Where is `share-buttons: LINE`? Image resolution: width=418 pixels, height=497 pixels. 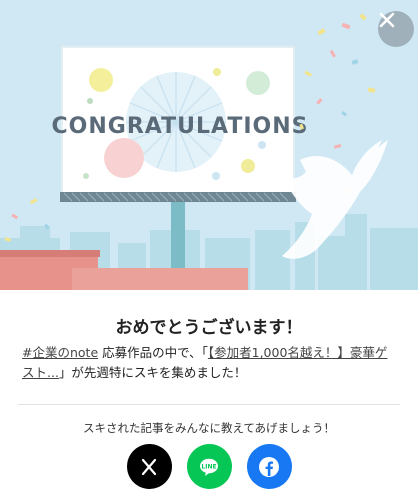
share-buttons: LINE is located at coordinates (209, 466).